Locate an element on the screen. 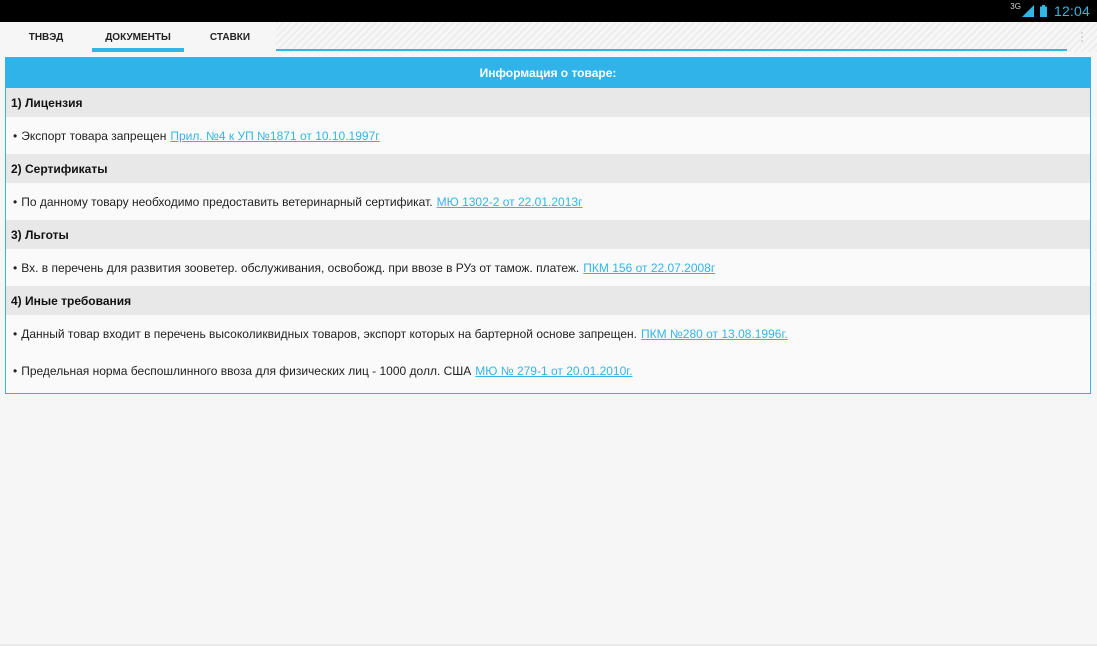  battery-icon is located at coordinates (1043, 11).